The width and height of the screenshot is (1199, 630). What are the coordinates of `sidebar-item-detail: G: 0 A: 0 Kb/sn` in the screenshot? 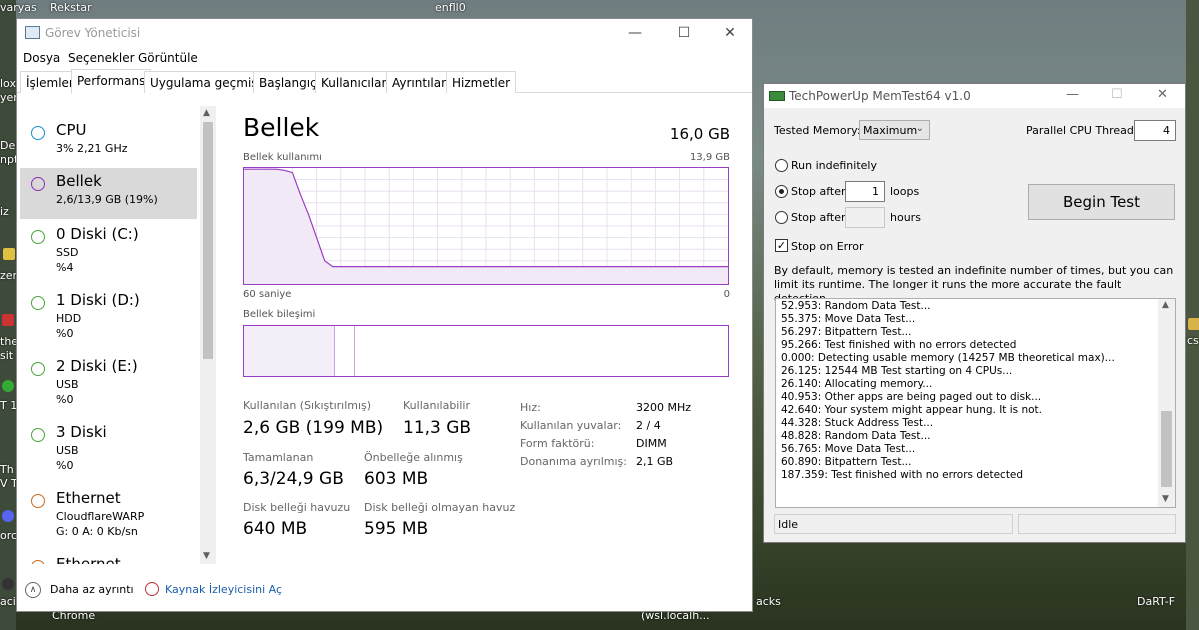 It's located at (97, 531).